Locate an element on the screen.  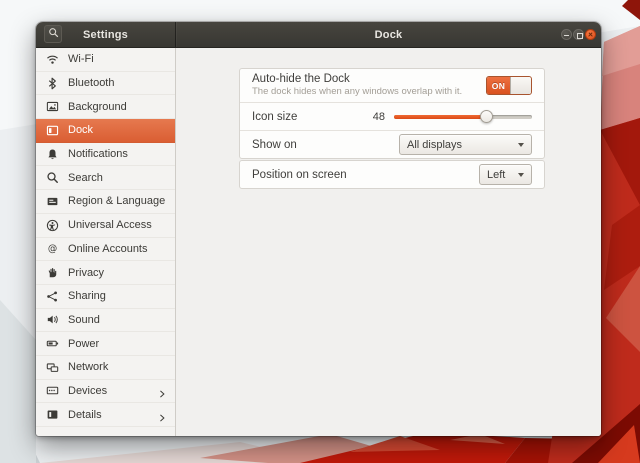
show-on-value: All displays is located at coordinates (435, 144).